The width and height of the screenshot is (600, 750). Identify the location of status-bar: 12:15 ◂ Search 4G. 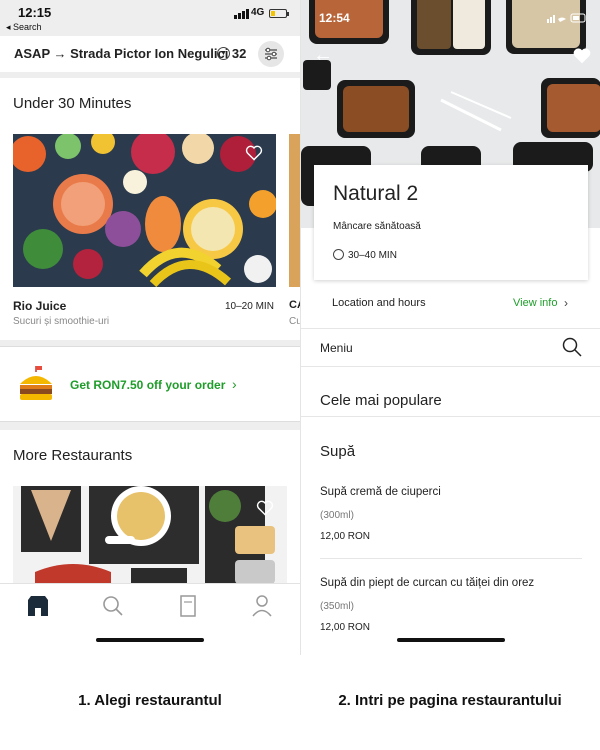
(150, 18).